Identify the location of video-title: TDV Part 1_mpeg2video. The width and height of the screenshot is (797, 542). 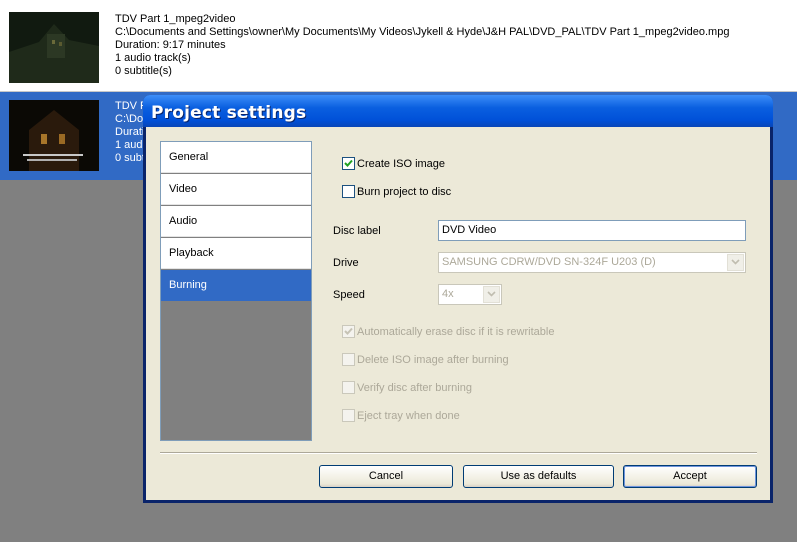
(175, 19).